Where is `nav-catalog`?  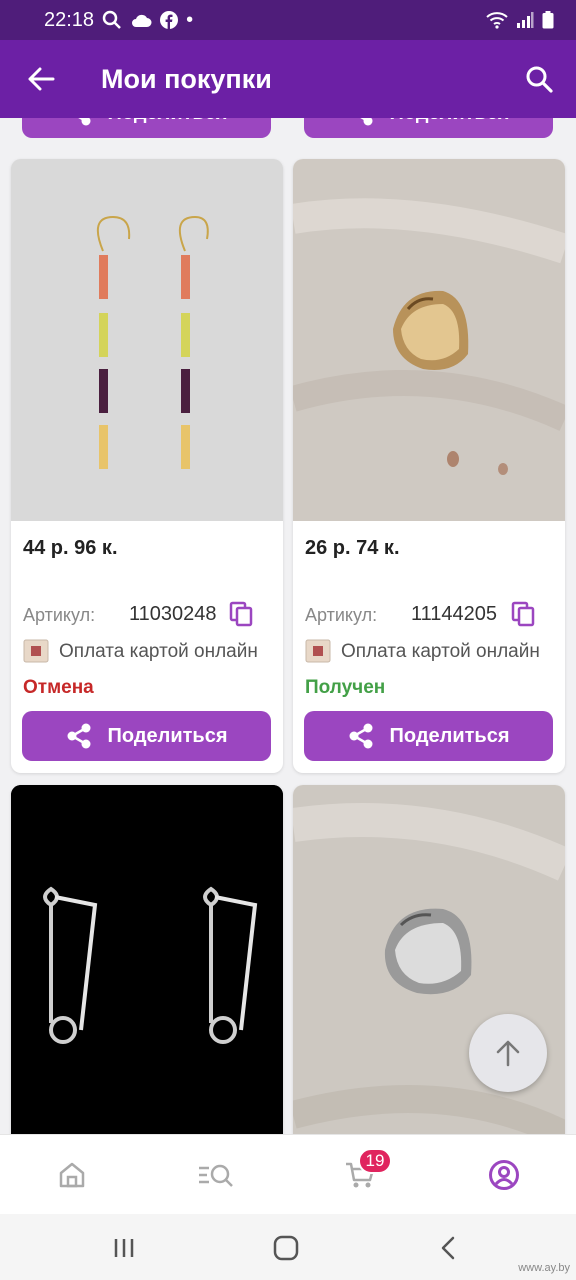 nav-catalog is located at coordinates (216, 1175).